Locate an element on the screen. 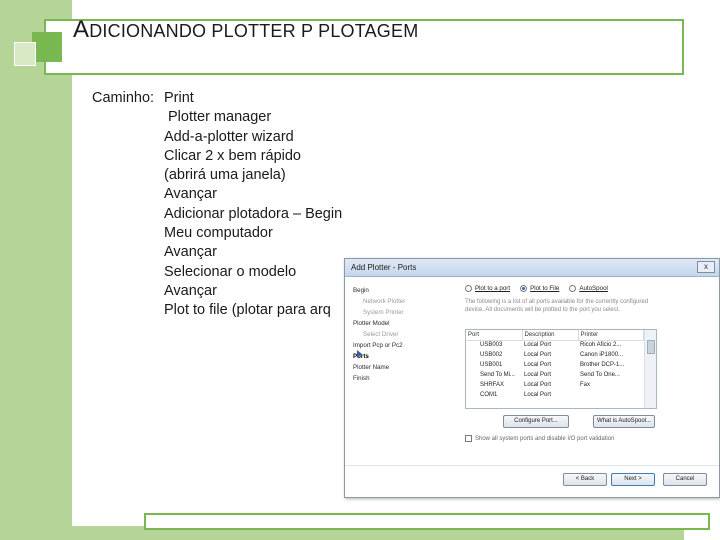  step-row: Plotter manager is located at coordinates (217, 117).